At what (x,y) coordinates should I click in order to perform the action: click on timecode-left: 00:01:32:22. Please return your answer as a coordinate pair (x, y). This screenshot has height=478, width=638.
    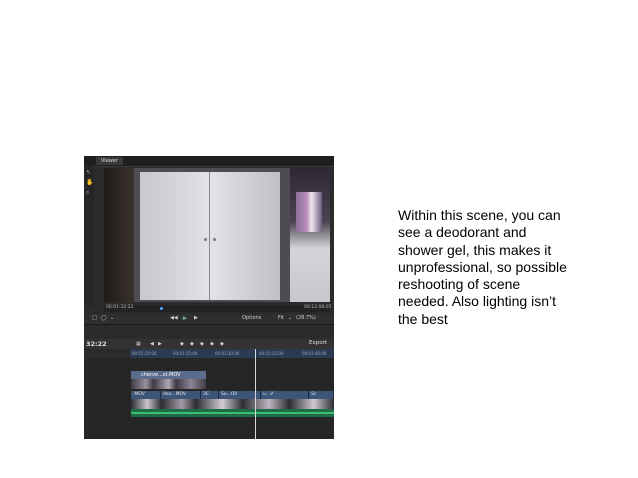
    Looking at the image, I should click on (120, 307).